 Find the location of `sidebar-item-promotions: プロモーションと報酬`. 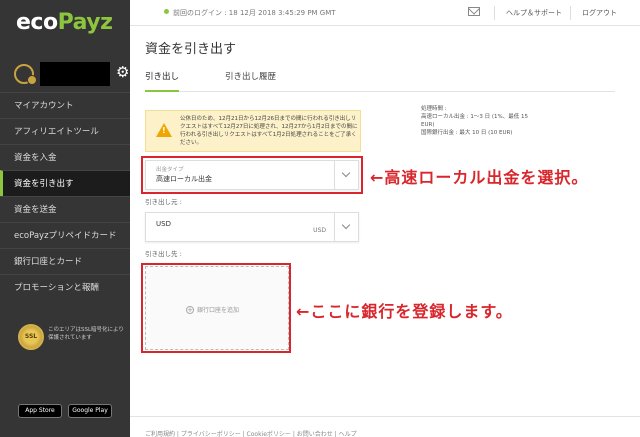

sidebar-item-promotions: プロモーションと報酬 is located at coordinates (65, 287).